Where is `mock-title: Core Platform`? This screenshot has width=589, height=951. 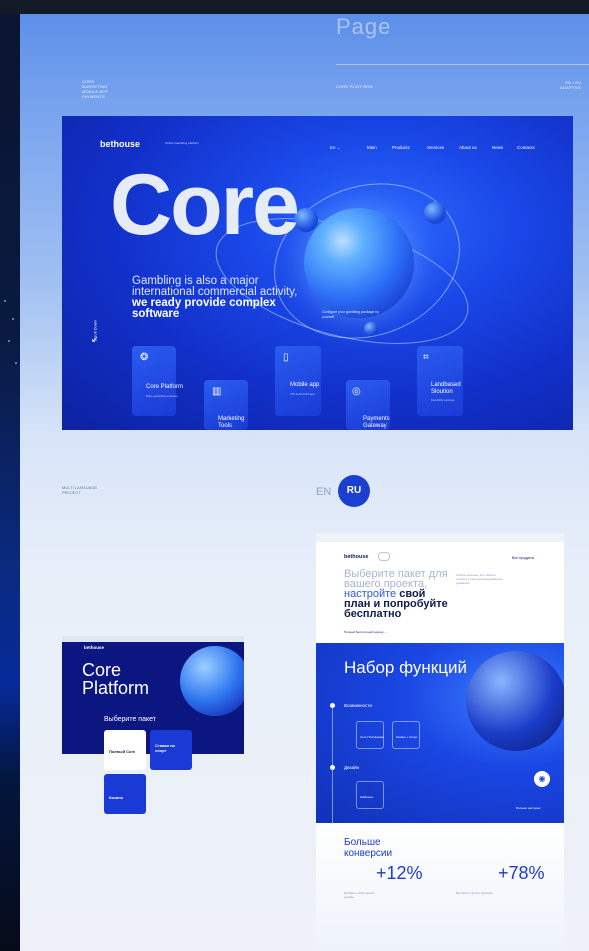
mock-title: Core Platform is located at coordinates (115, 679).